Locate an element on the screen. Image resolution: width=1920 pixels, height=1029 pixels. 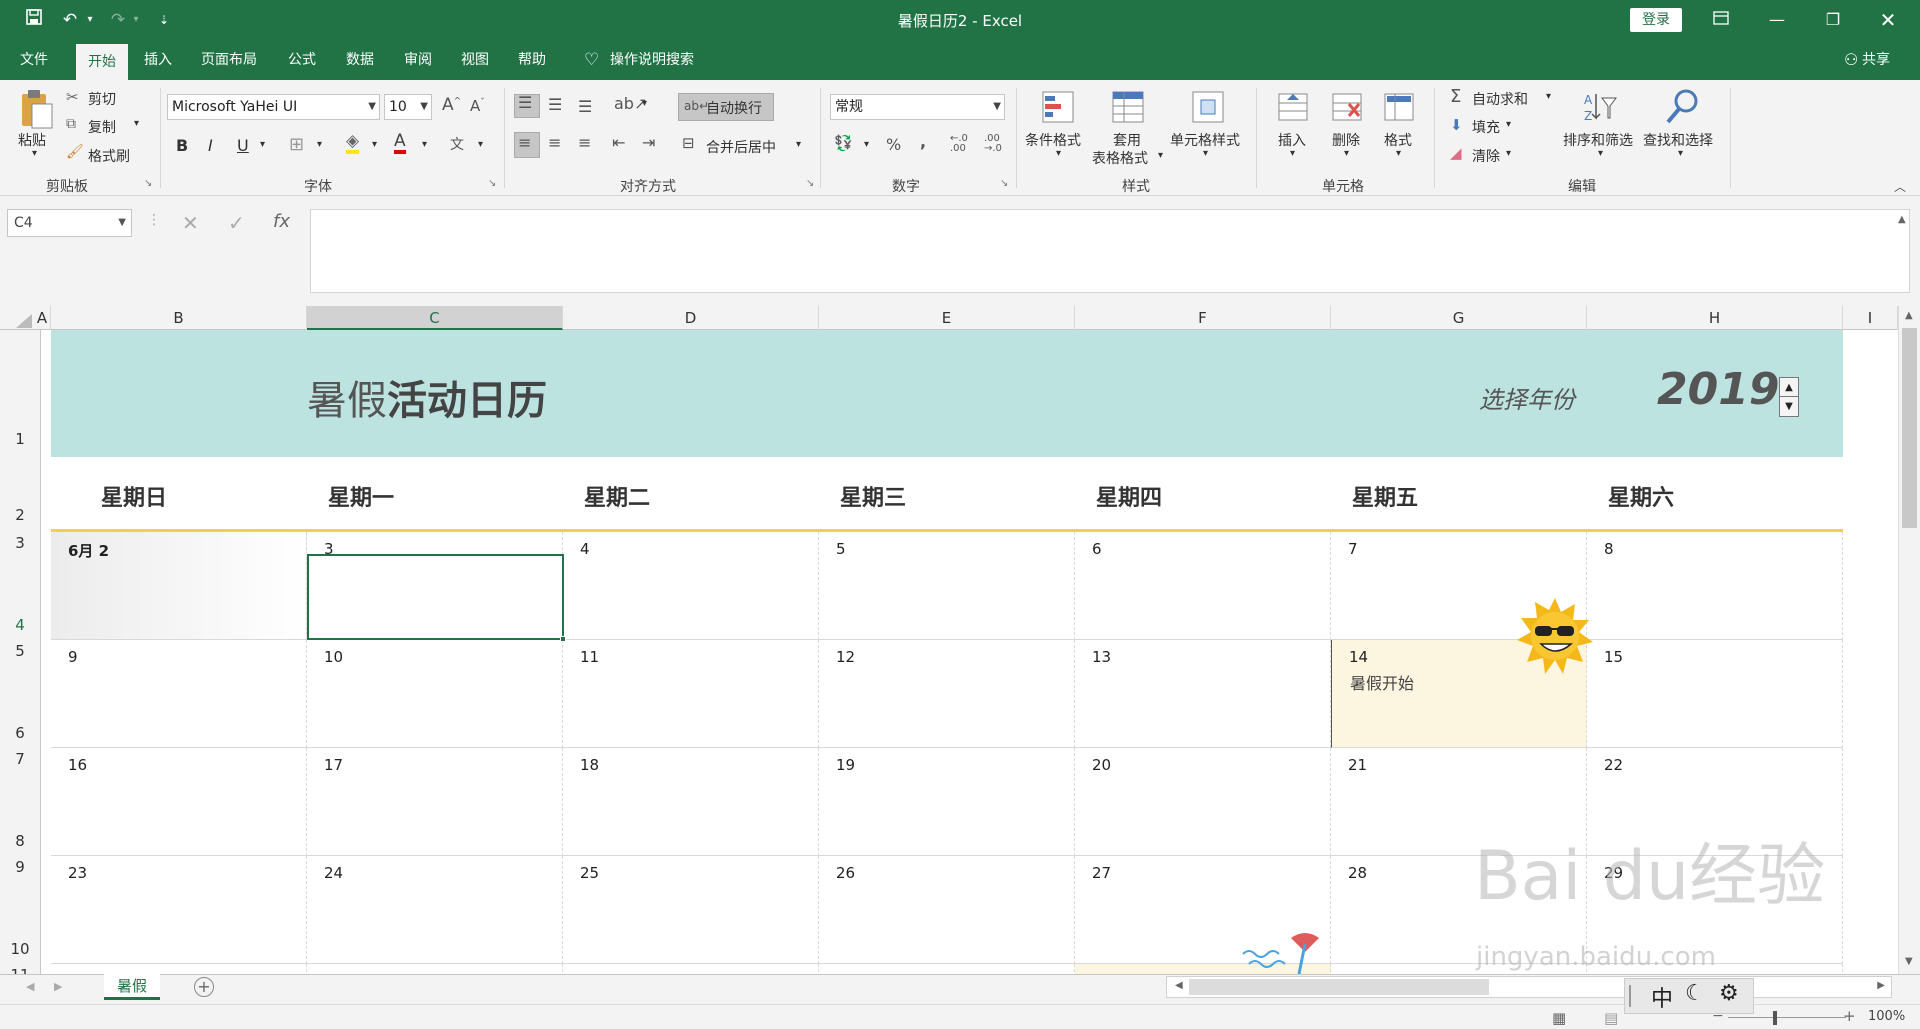
paste-dropdown-icon: ▾ is located at coordinates (34, 153).